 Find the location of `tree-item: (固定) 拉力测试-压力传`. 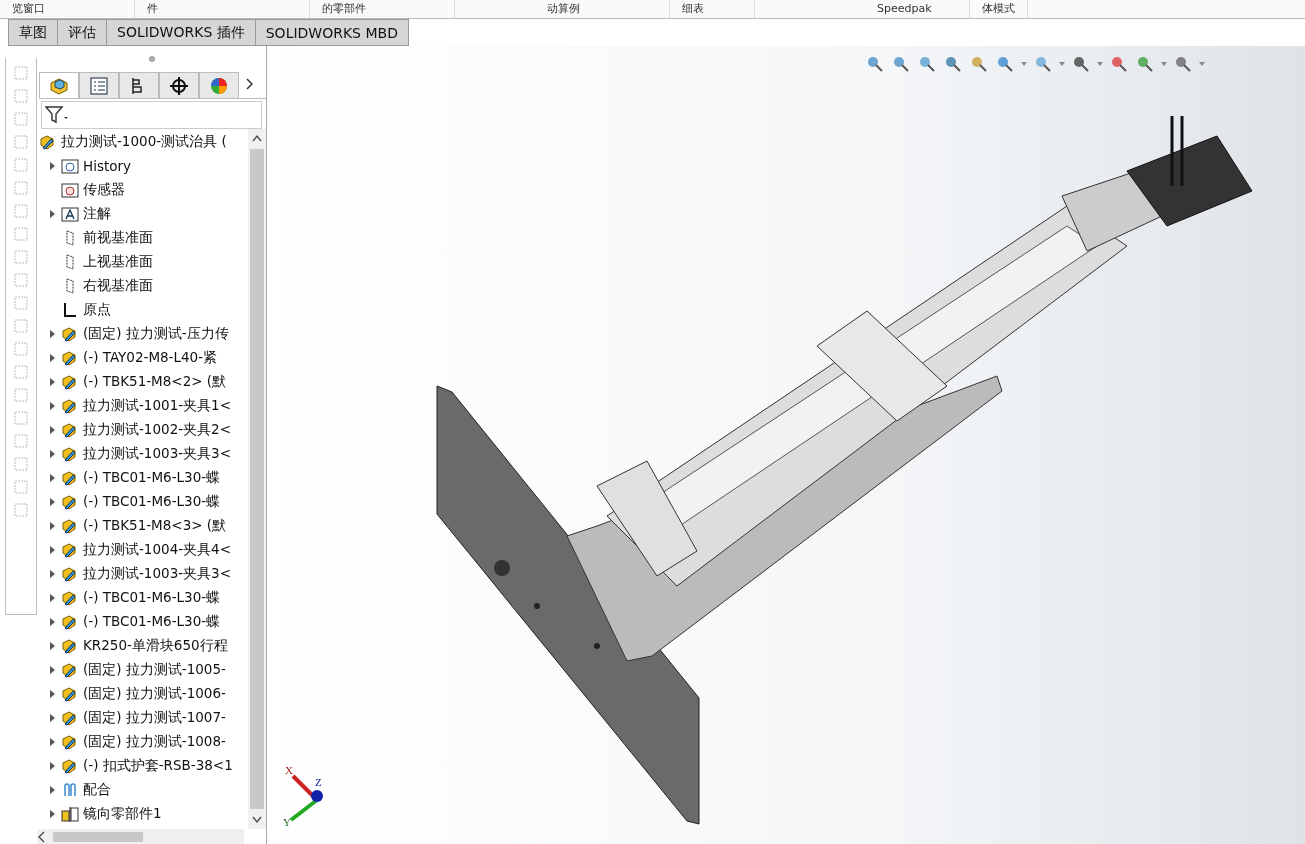

tree-item: (固定) 拉力测试-压力传 is located at coordinates (142, 334).